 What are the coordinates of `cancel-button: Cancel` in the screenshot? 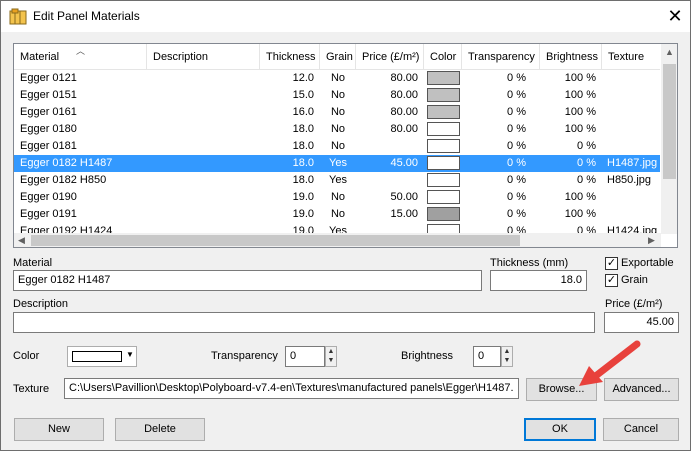 It's located at (641, 429).